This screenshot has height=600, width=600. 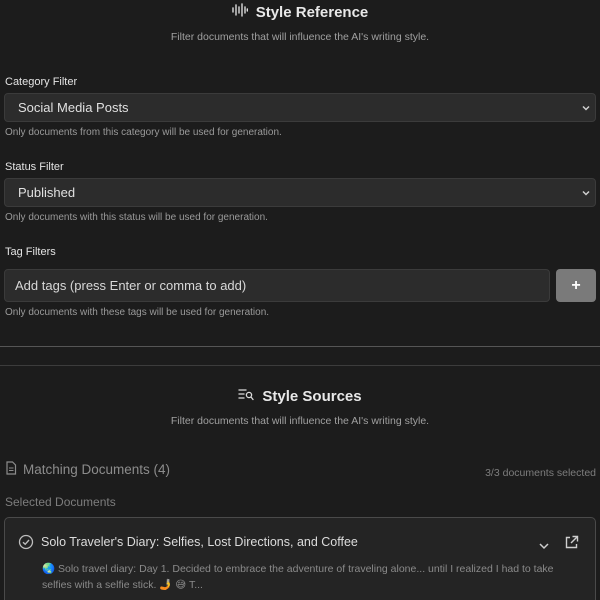 What do you see at coordinates (30, 252) in the screenshot?
I see `tag-filters-label: Tag Filters` at bounding box center [30, 252].